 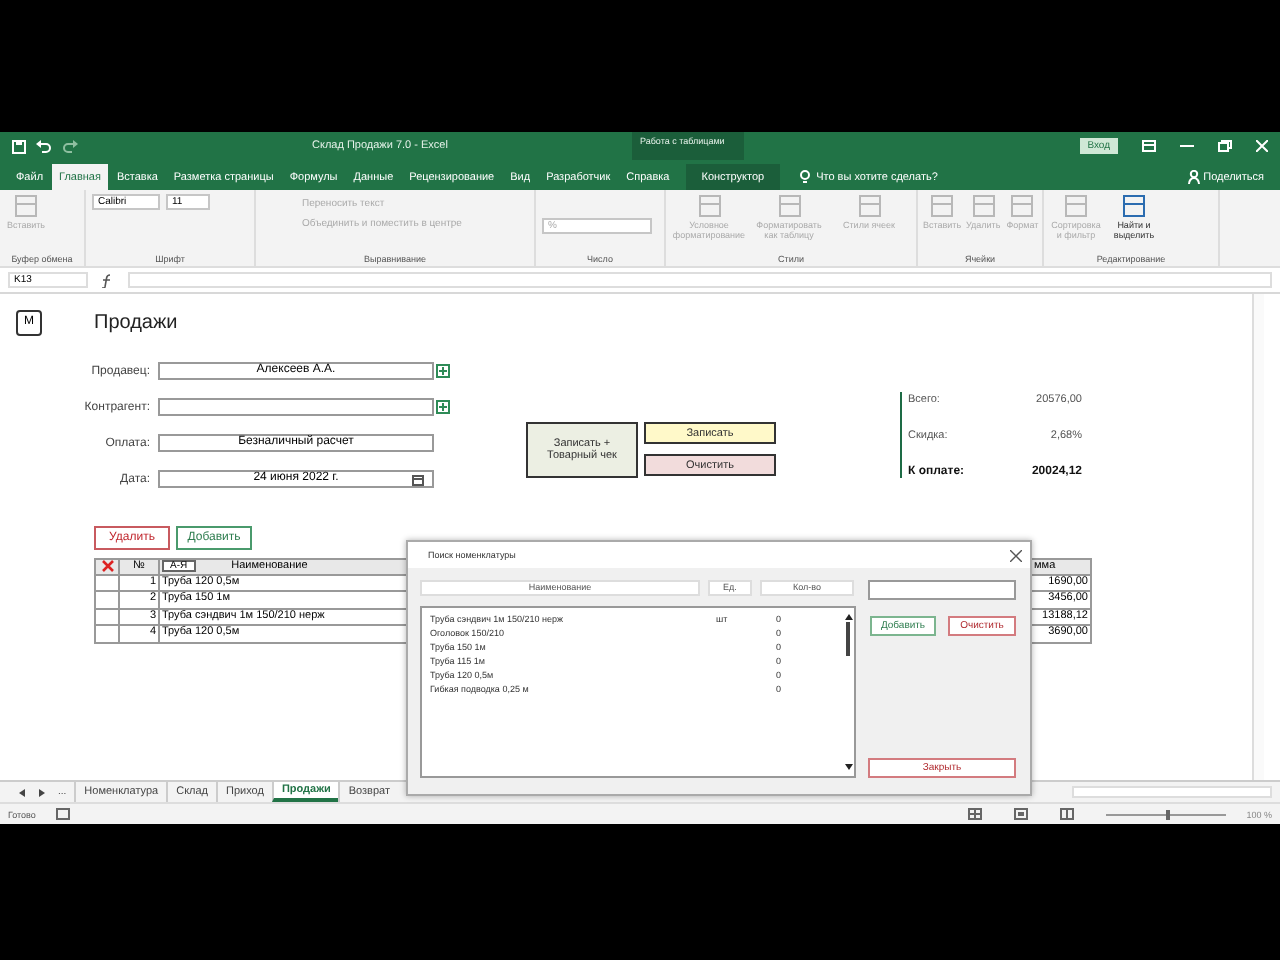 What do you see at coordinates (136, 323) in the screenshot?
I see `form-title: Продажи` at bounding box center [136, 323].